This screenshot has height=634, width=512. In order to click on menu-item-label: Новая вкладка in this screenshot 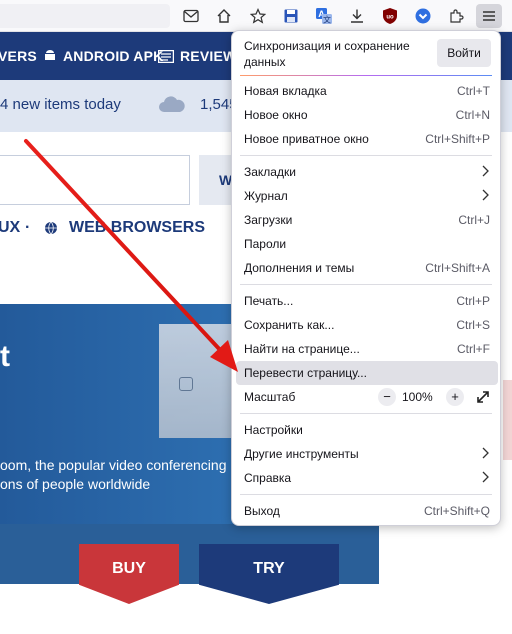, I will do `click(285, 91)`.